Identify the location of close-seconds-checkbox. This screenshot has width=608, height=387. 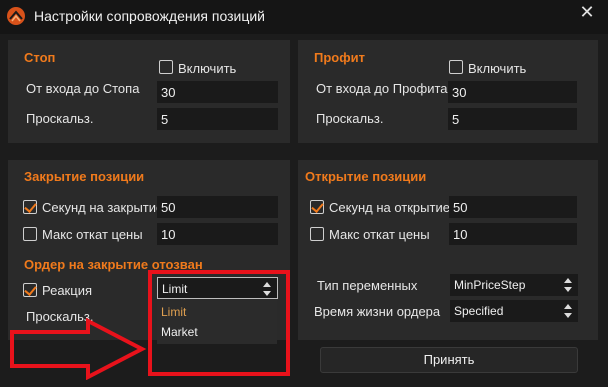
(30, 207).